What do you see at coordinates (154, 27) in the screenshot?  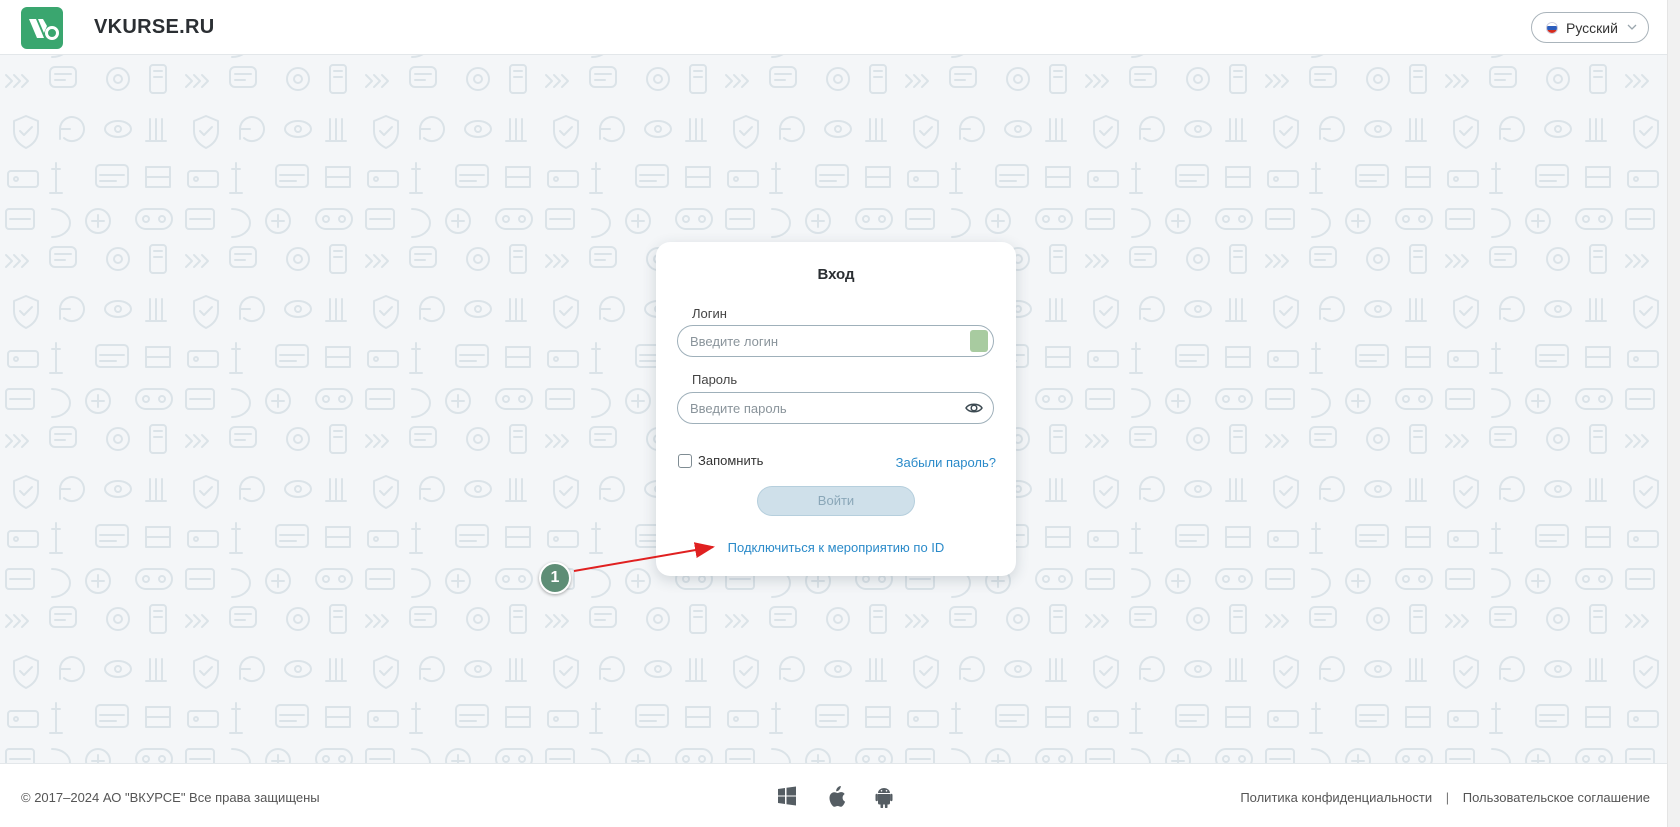 I see `brand-name: VKURSE.RU` at bounding box center [154, 27].